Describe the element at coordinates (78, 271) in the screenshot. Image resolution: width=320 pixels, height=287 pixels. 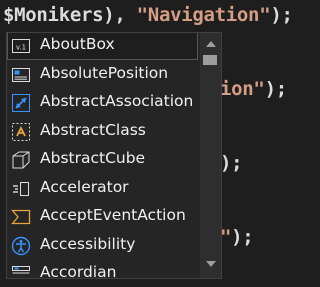
I see `completion-item-label: Accordian` at that location.